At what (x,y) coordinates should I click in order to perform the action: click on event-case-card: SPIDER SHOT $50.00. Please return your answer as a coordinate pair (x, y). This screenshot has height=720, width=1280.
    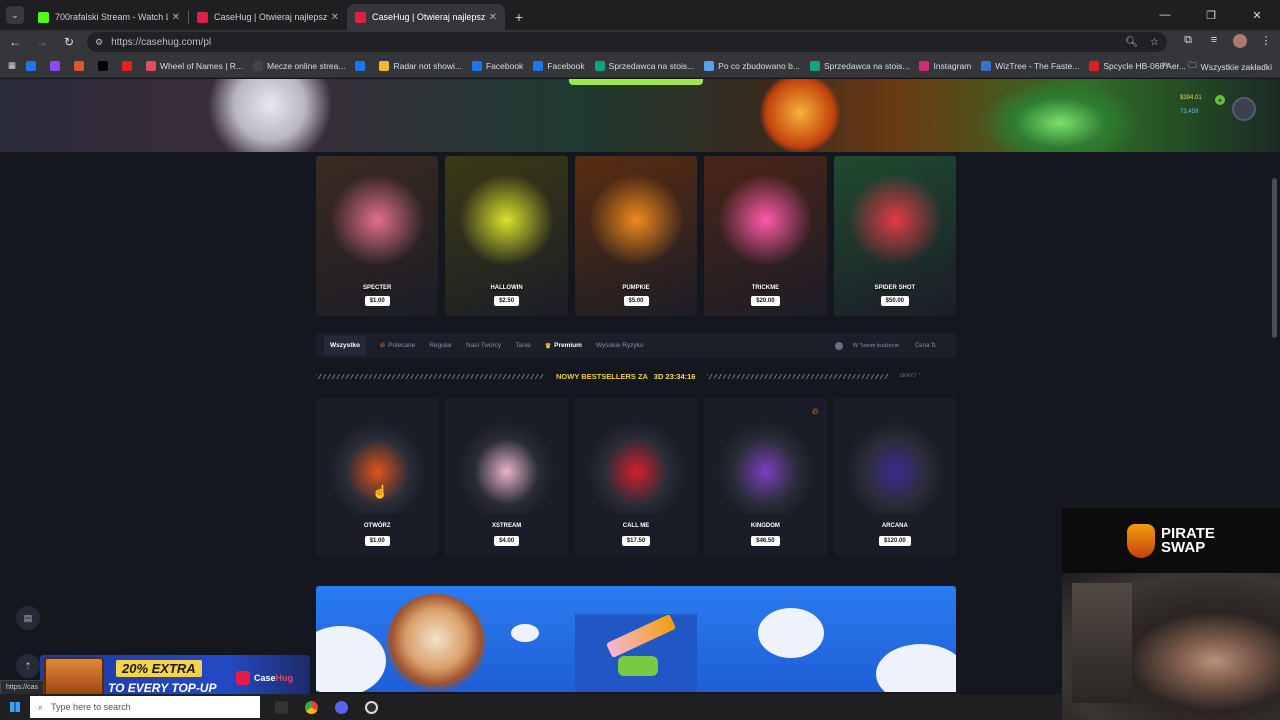
    Looking at the image, I should click on (895, 236).